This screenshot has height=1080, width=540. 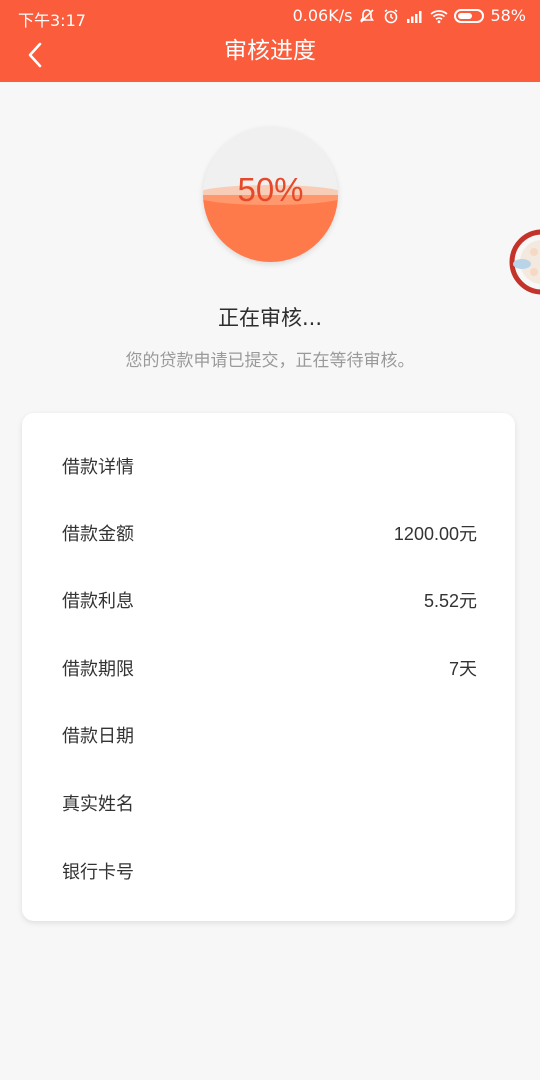 I want to click on network-speed: 0.06K/s, so click(x=322, y=15).